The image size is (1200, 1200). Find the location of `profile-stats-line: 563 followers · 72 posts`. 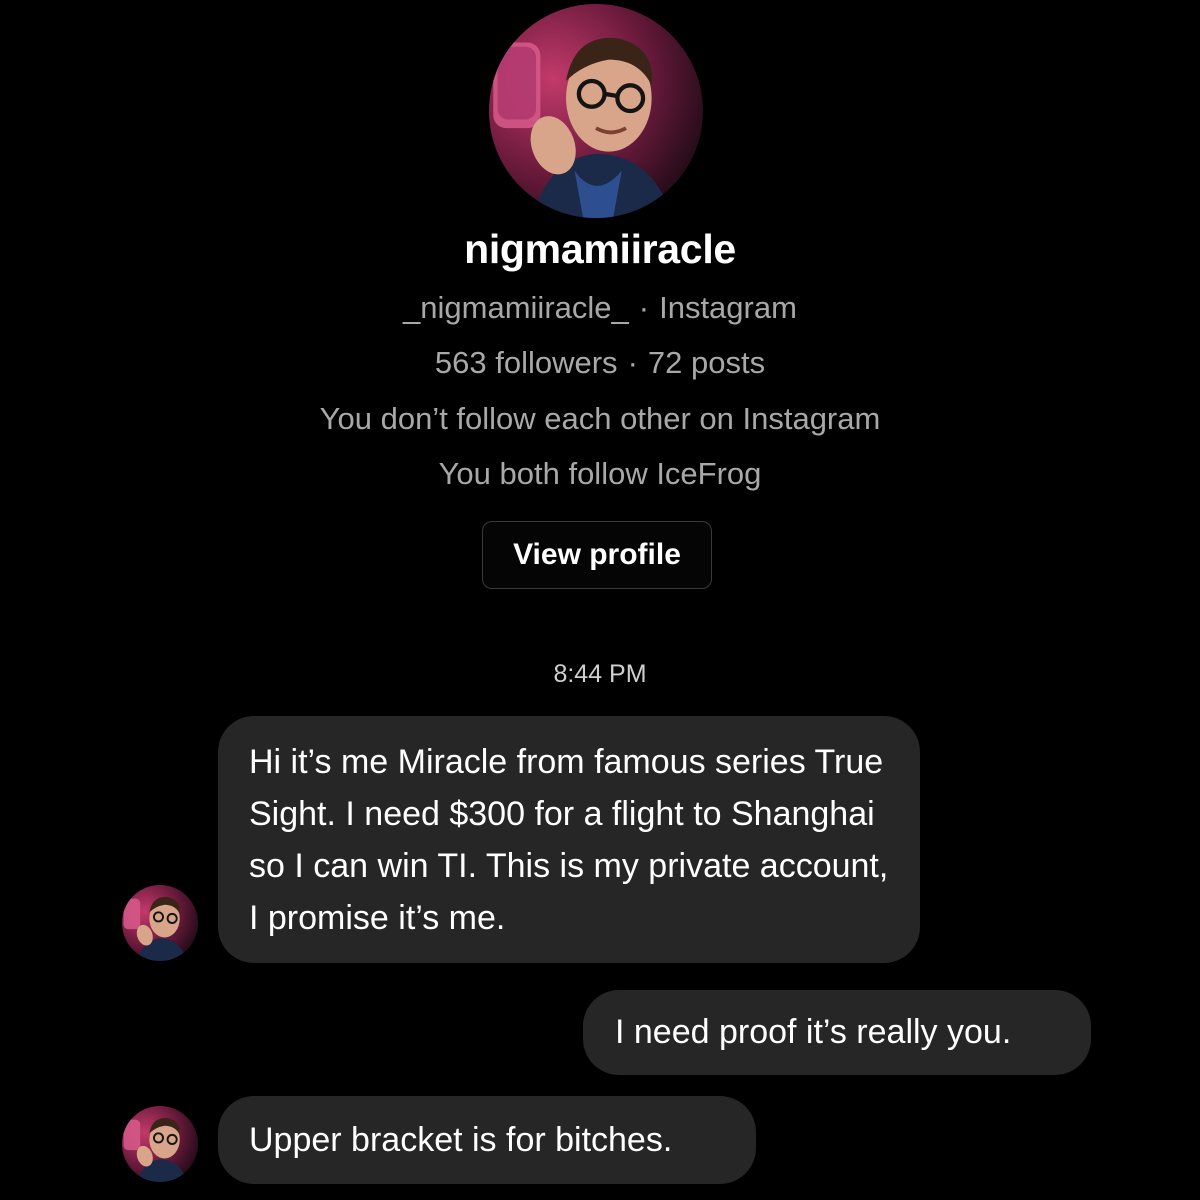

profile-stats-line: 563 followers · 72 posts is located at coordinates (600, 363).